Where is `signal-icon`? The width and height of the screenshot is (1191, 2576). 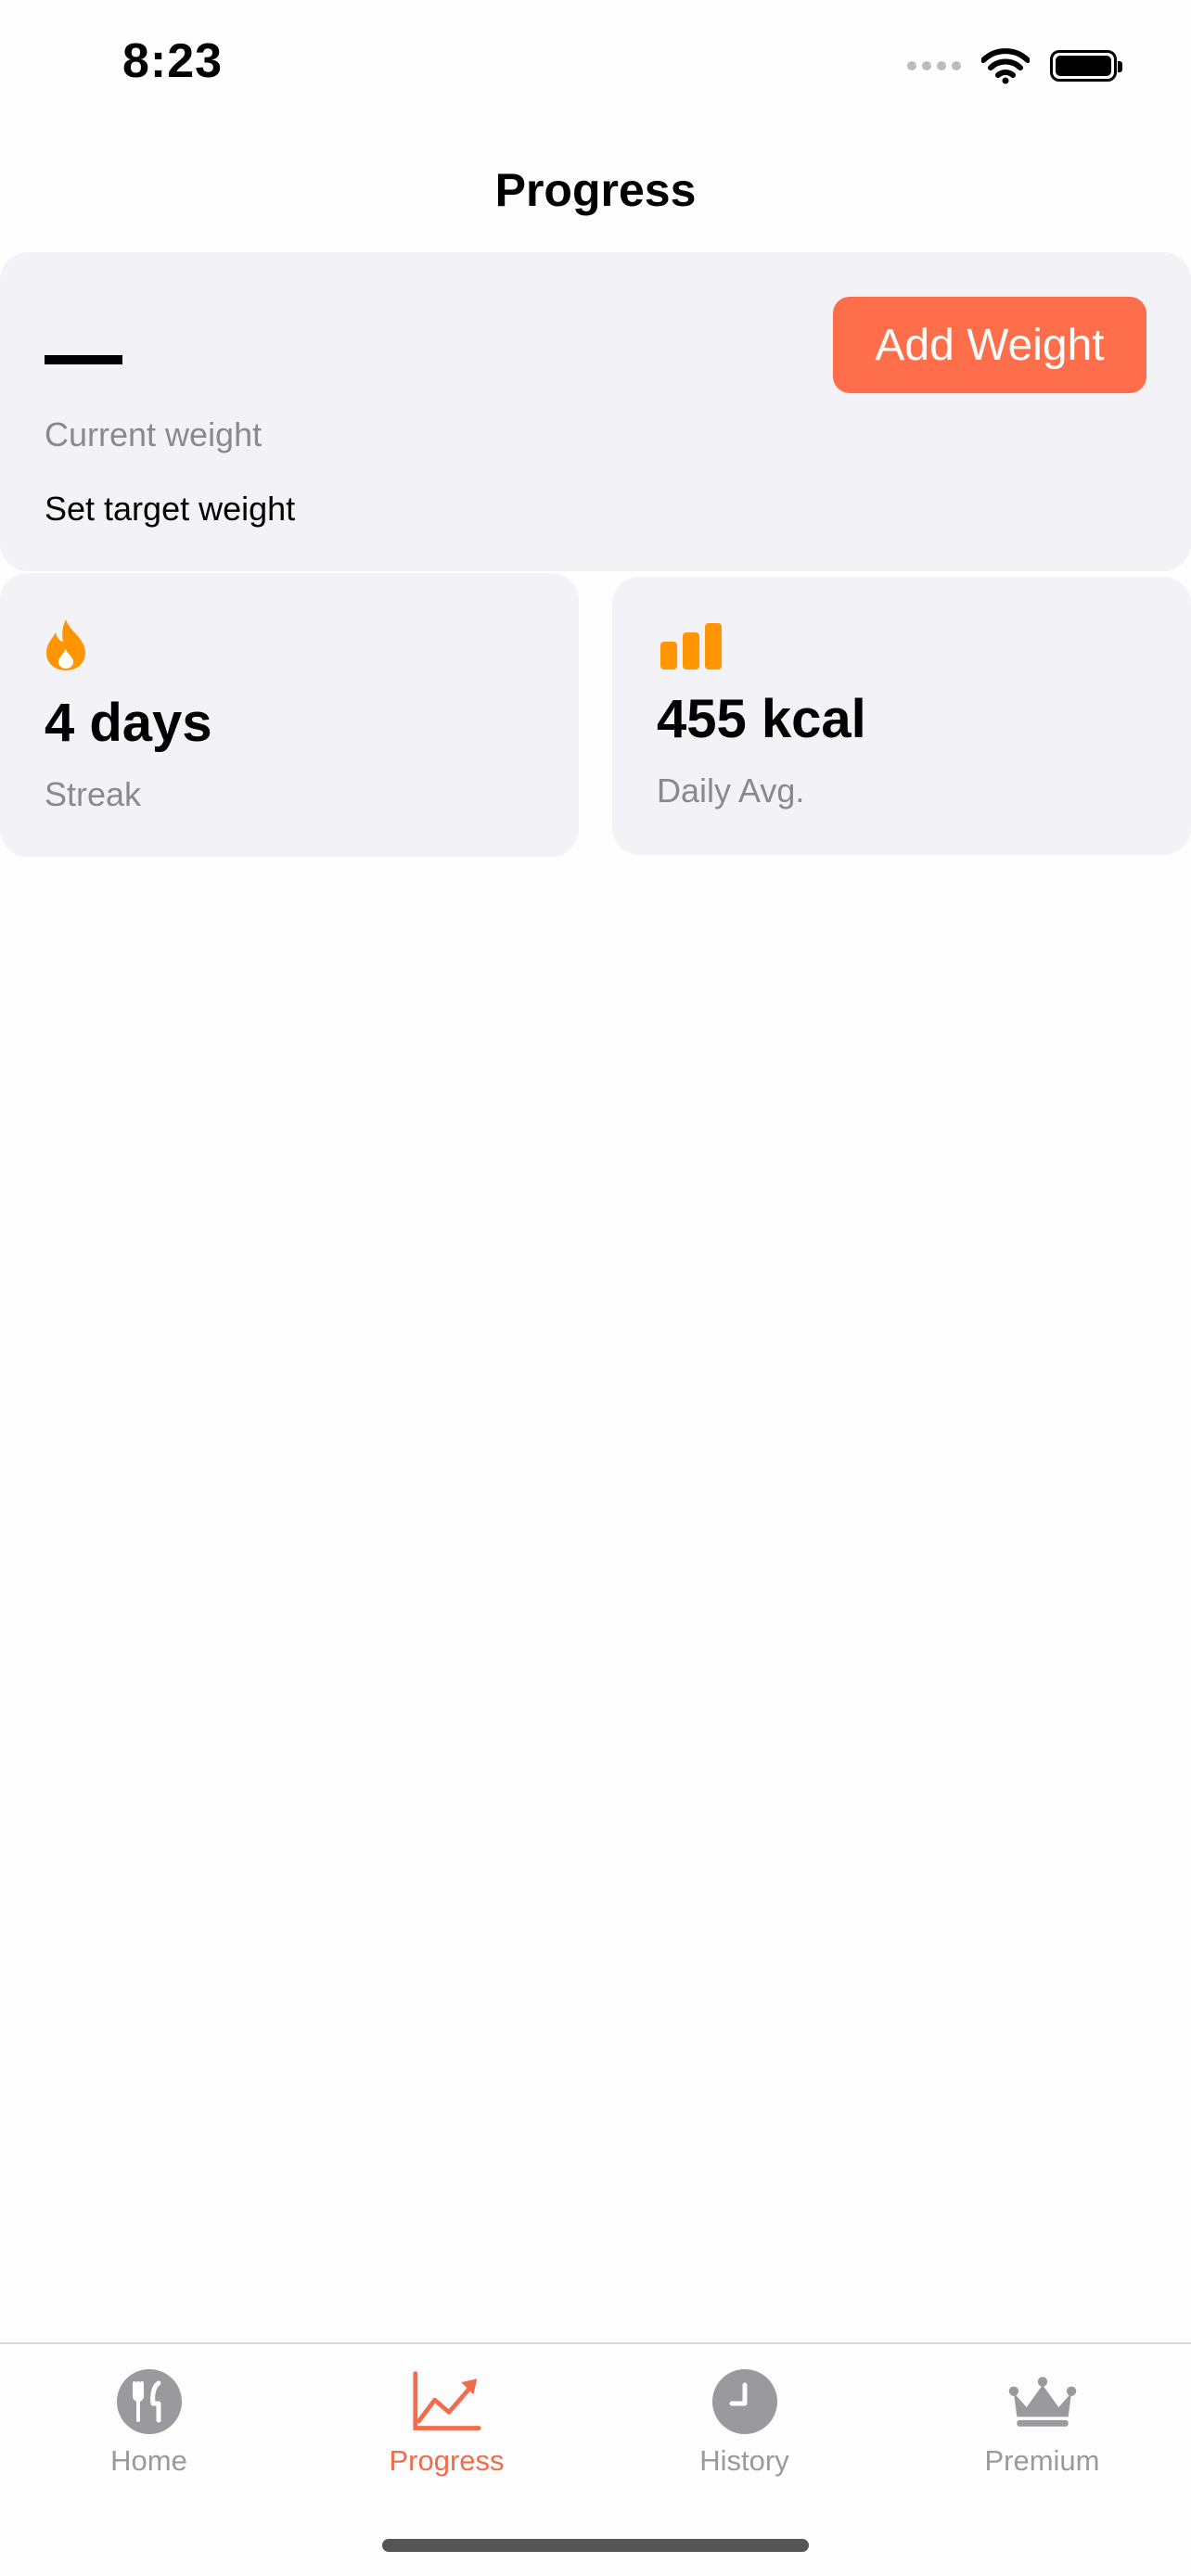
signal-icon is located at coordinates (934, 66).